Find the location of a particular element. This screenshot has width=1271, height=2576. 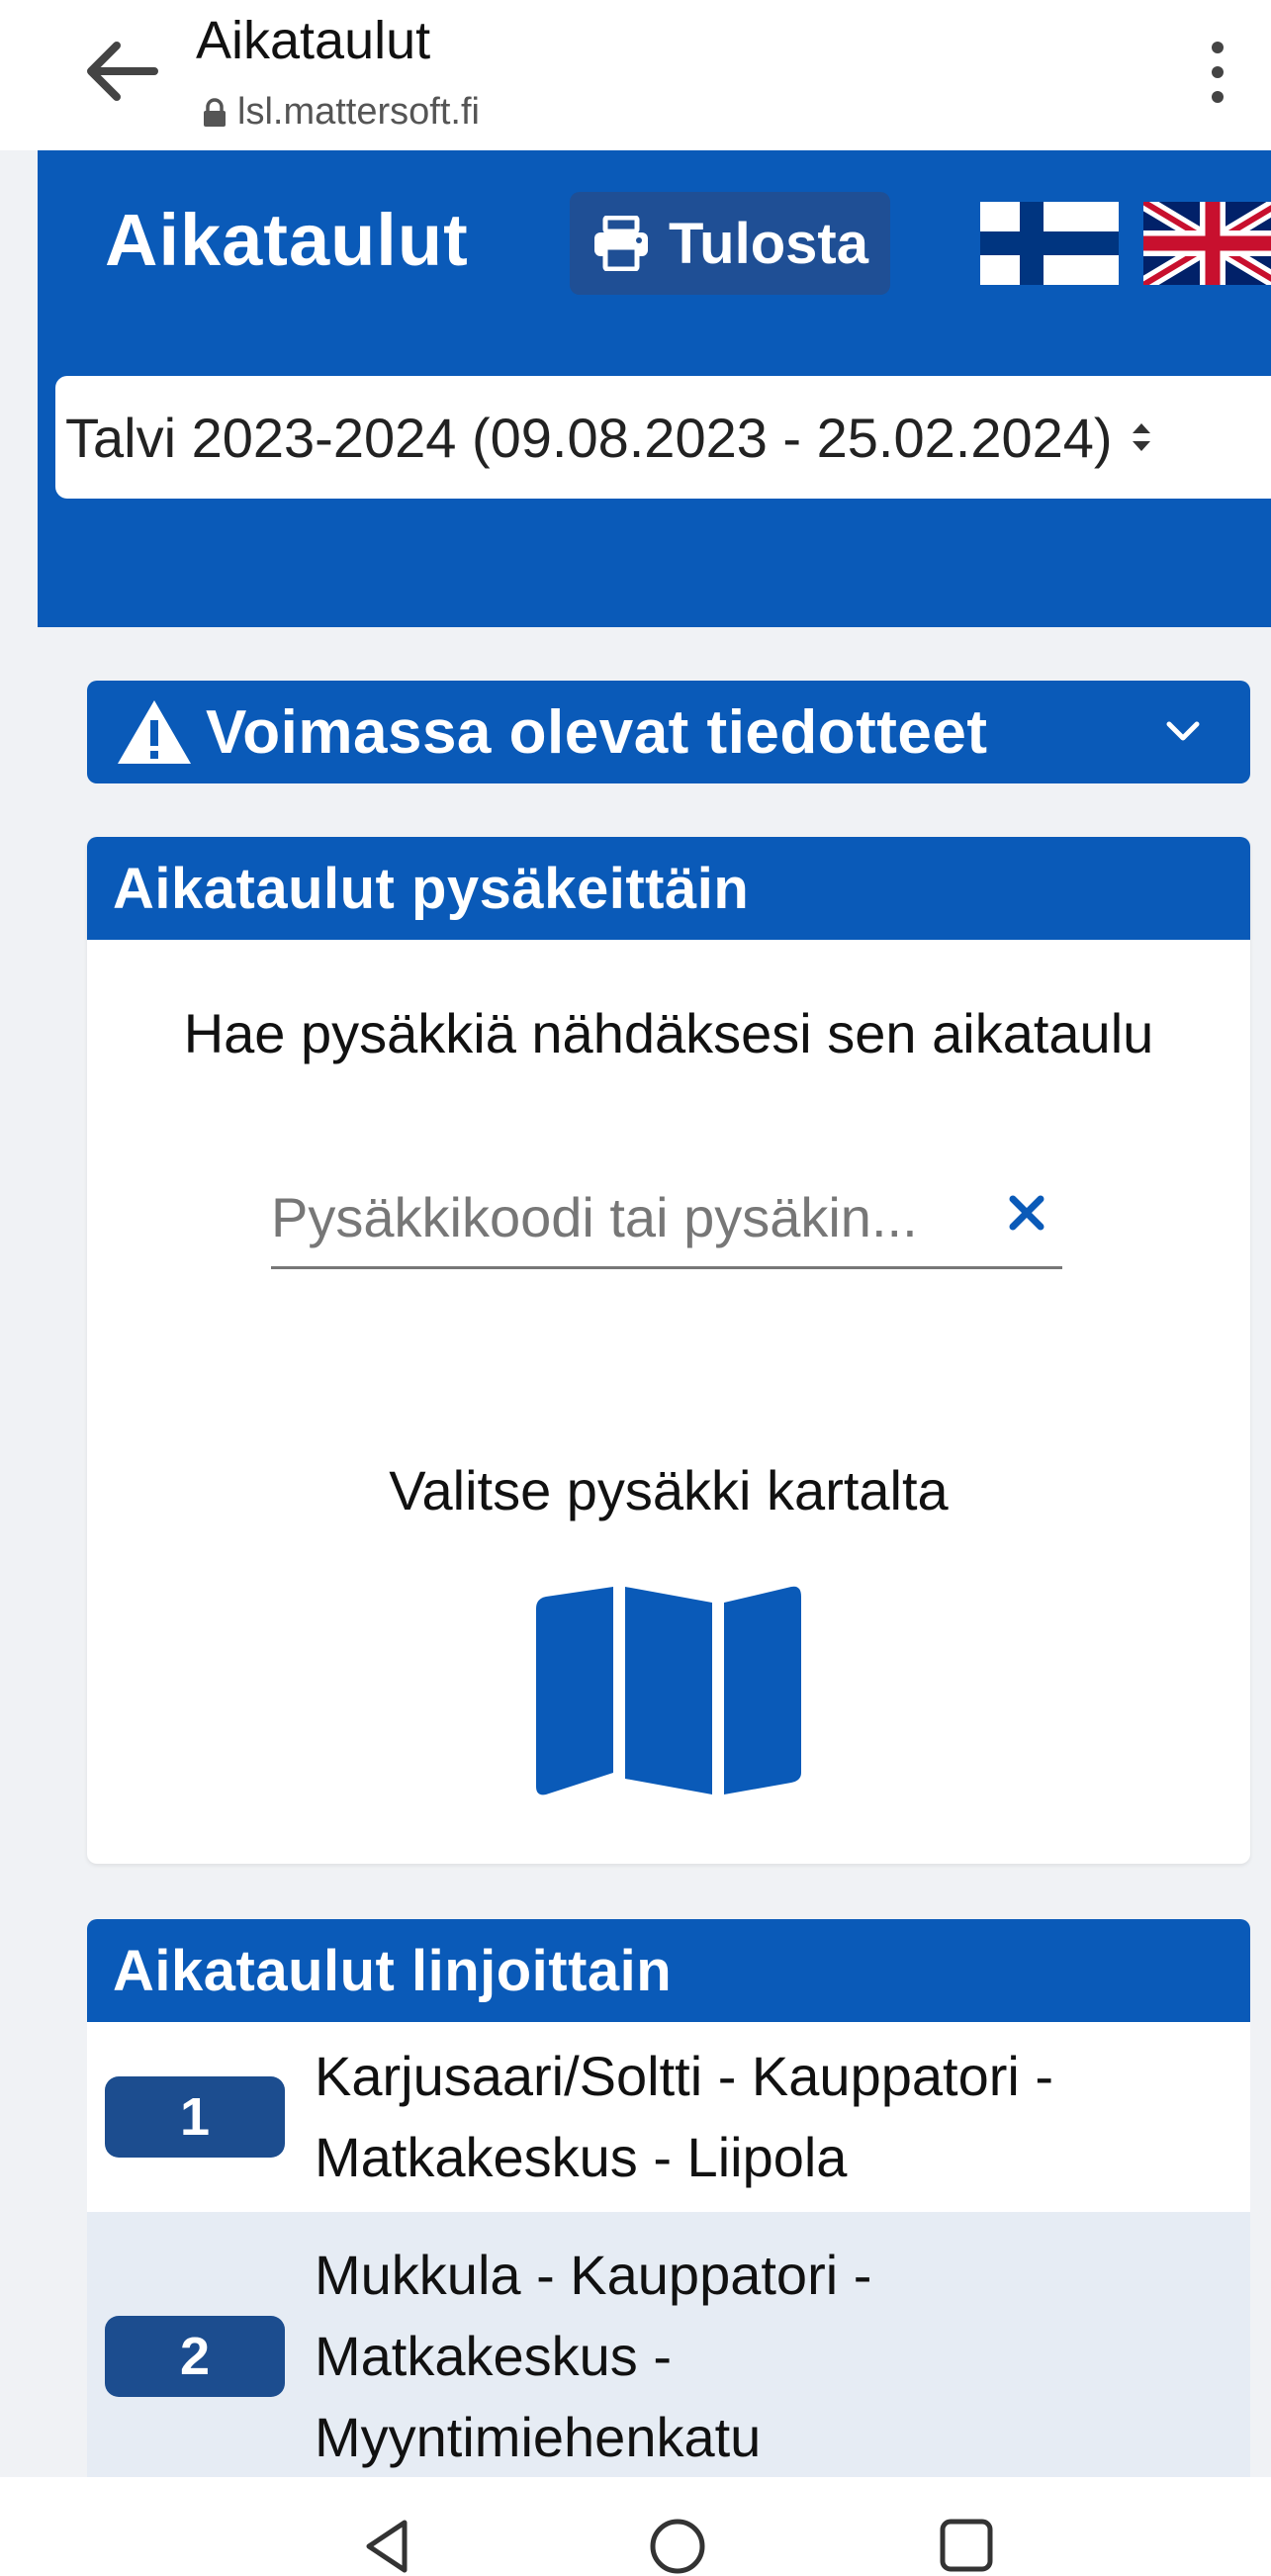

browser-toolbar: Aikataulut lsl.mattersoft.fi is located at coordinates (635, 75).